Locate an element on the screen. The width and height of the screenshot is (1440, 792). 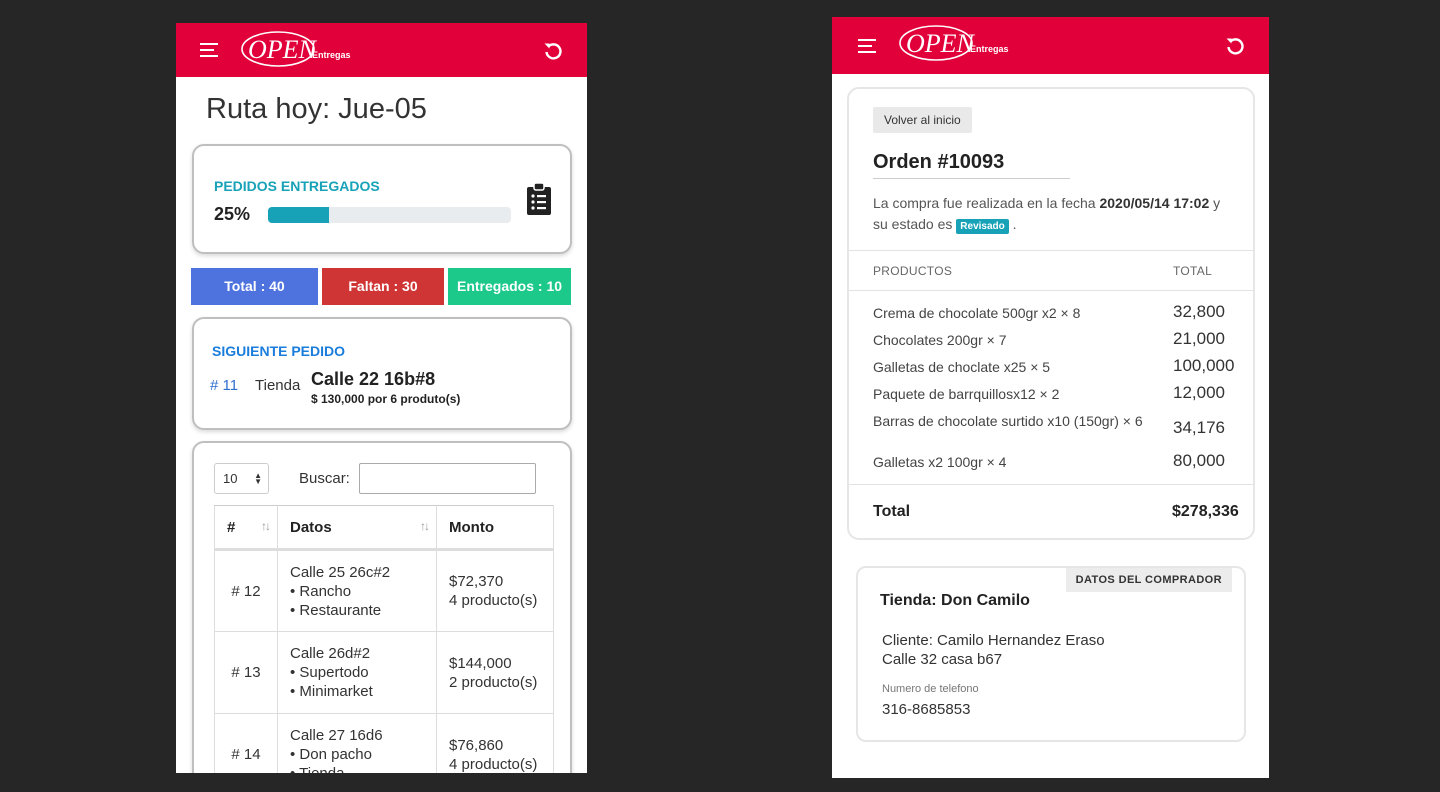
delivered-progress-card: PEDIDOS ENTREGADOS 25% is located at coordinates (382, 199).